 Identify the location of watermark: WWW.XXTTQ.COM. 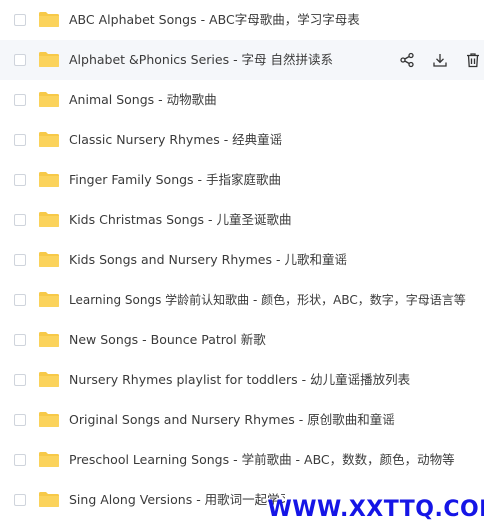
(375, 509).